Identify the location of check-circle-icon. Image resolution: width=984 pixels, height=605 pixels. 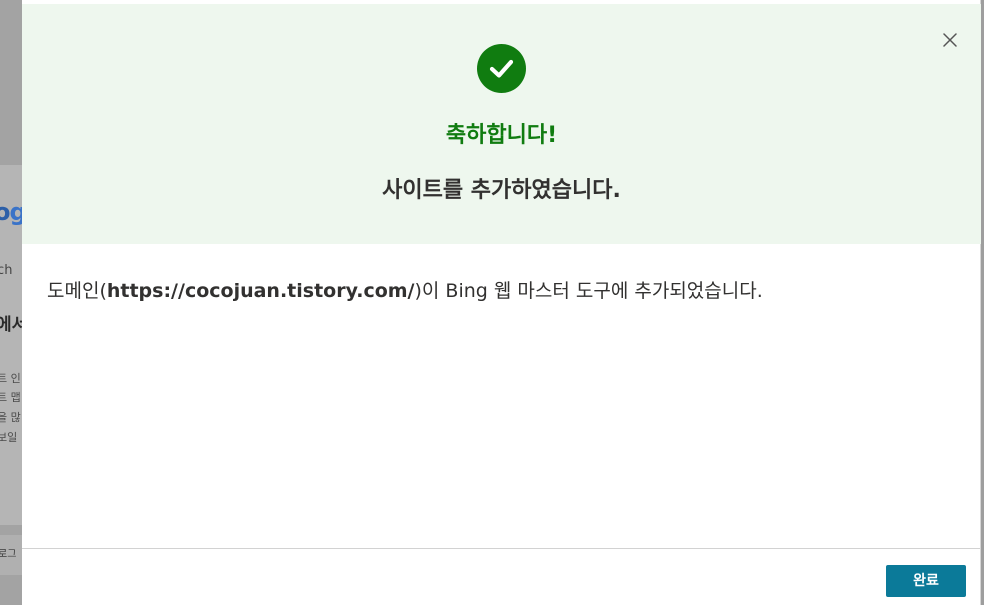
(501, 68).